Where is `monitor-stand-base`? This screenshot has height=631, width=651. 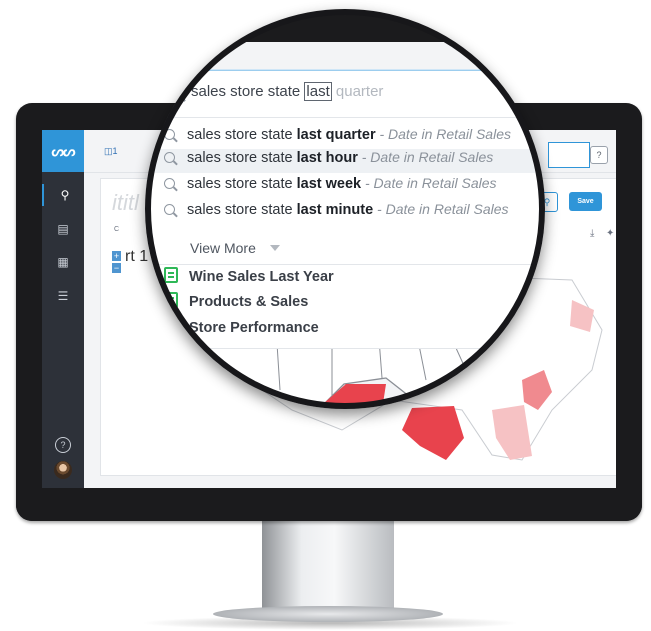 monitor-stand-base is located at coordinates (328, 614).